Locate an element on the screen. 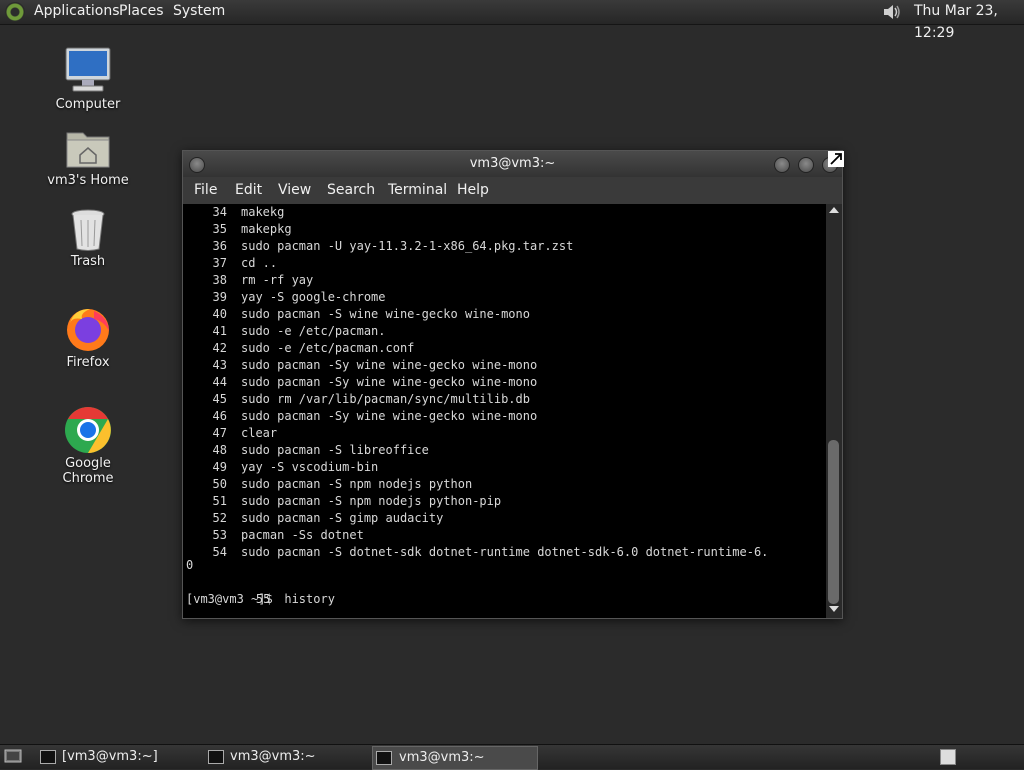 Image resolution: width=1024 pixels, height=770 pixels. menu-terminal: Terminal is located at coordinates (417, 190).